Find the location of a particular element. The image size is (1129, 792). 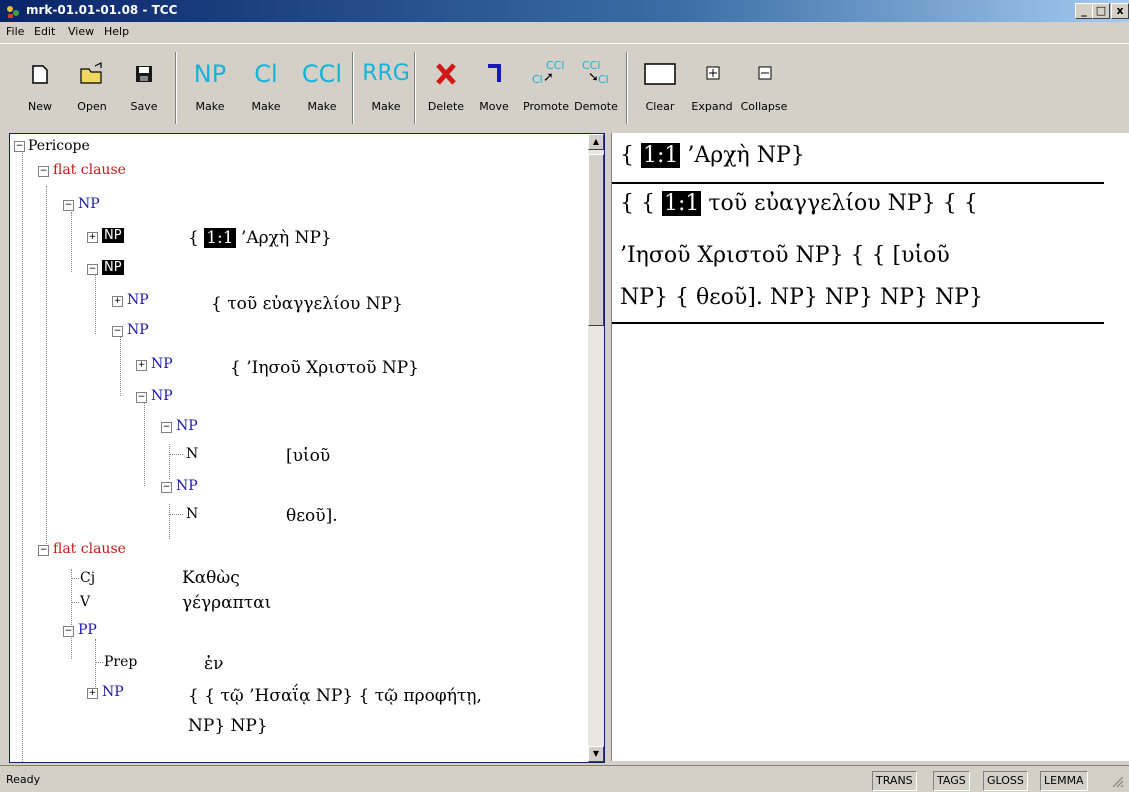

new-button: New is located at coordinates (40, 89).